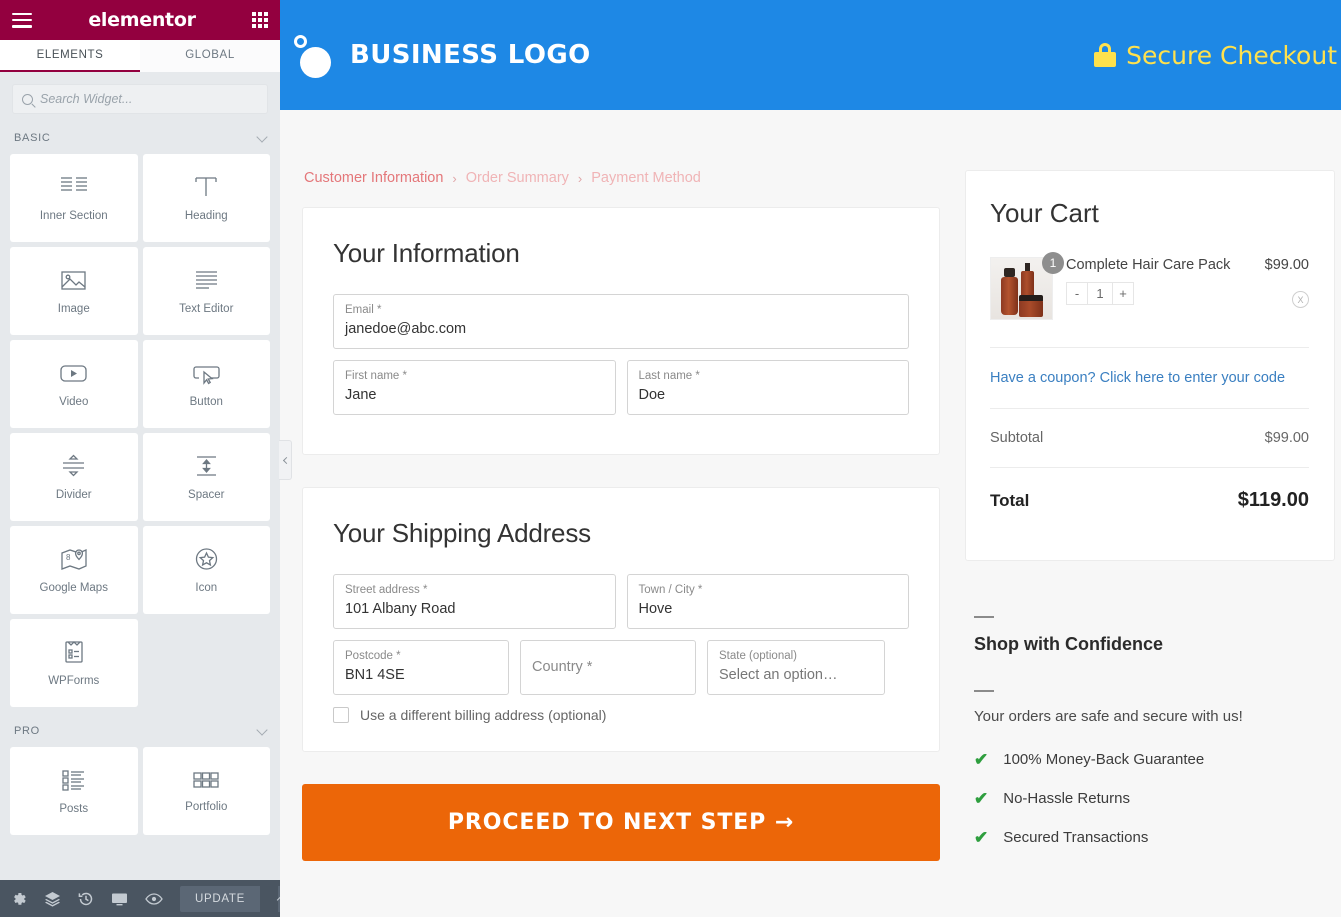  Describe the element at coordinates (206, 401) in the screenshot. I see `widget-label: Button` at that location.